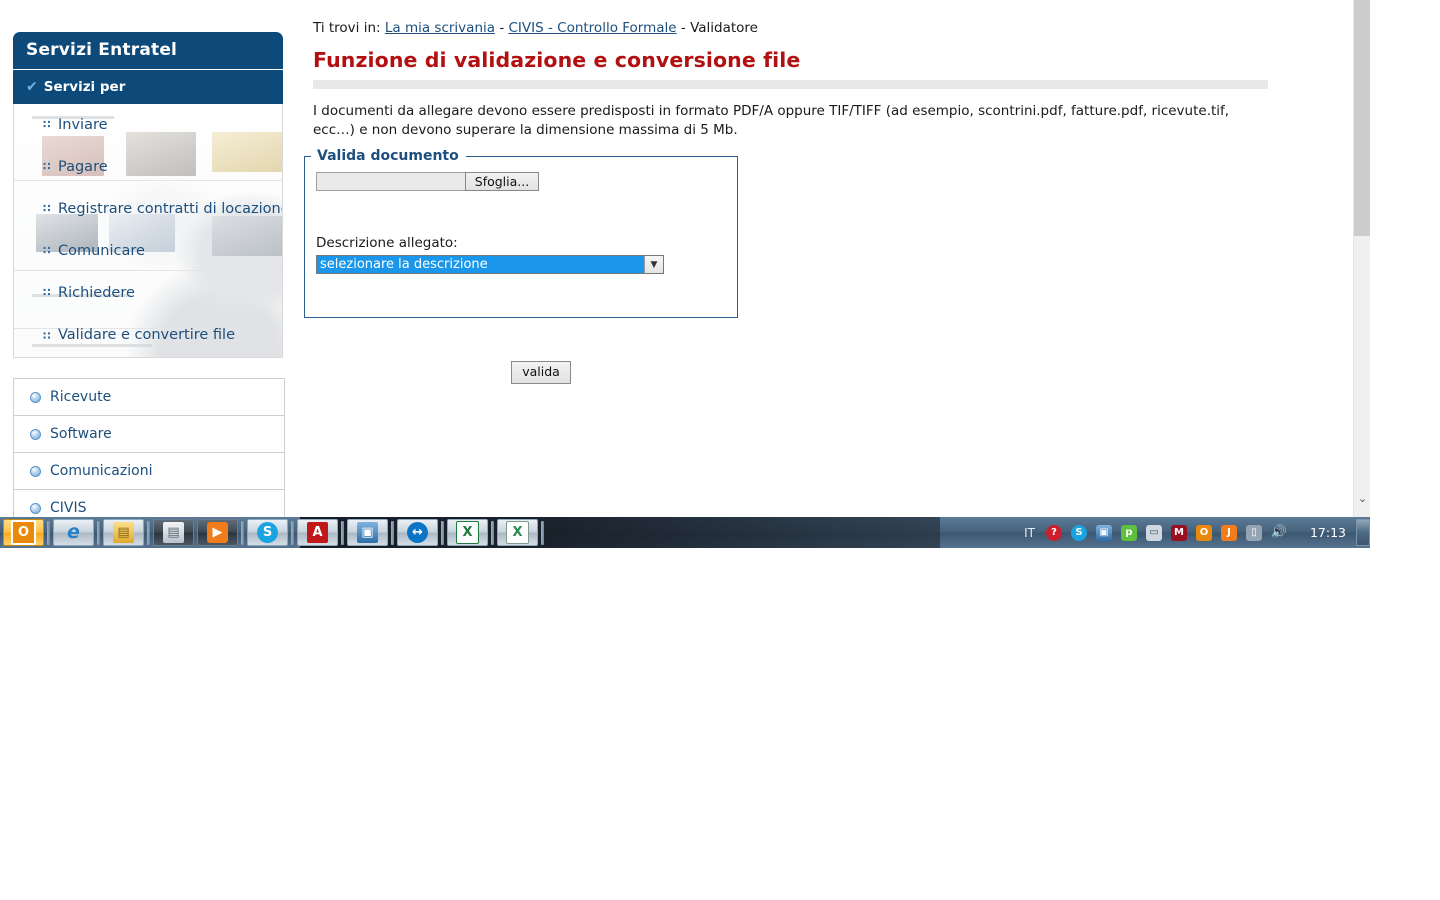 This screenshot has height=900, width=1440. Describe the element at coordinates (790, 84) in the screenshot. I see `title-divider` at that location.